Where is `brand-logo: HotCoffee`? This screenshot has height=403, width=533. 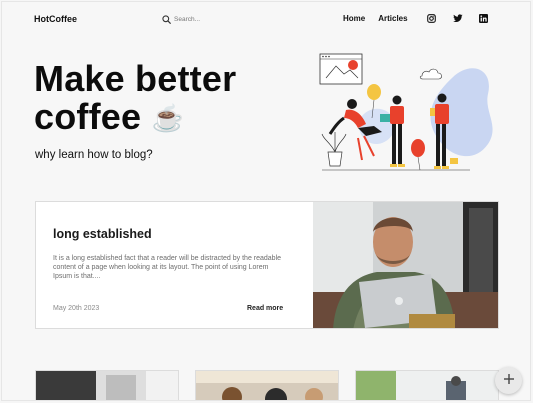
brand-logo: HotCoffee is located at coordinates (55, 19).